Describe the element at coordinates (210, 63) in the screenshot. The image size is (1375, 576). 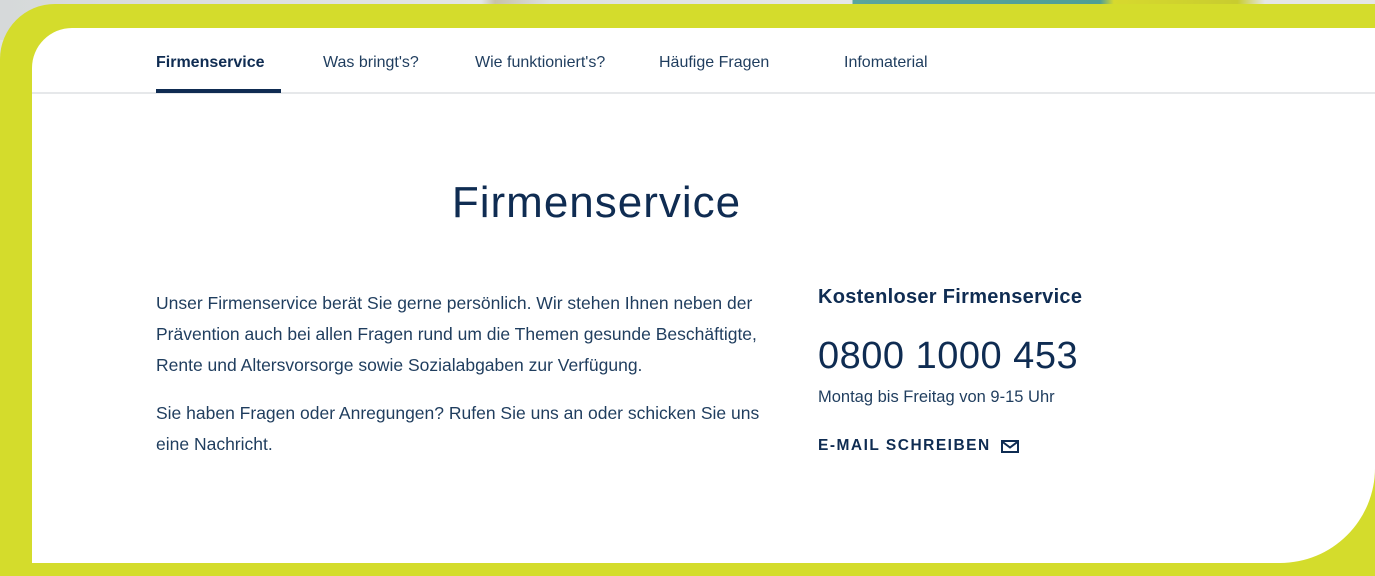
I see `tab-firmenservice: Firmenservice` at that location.